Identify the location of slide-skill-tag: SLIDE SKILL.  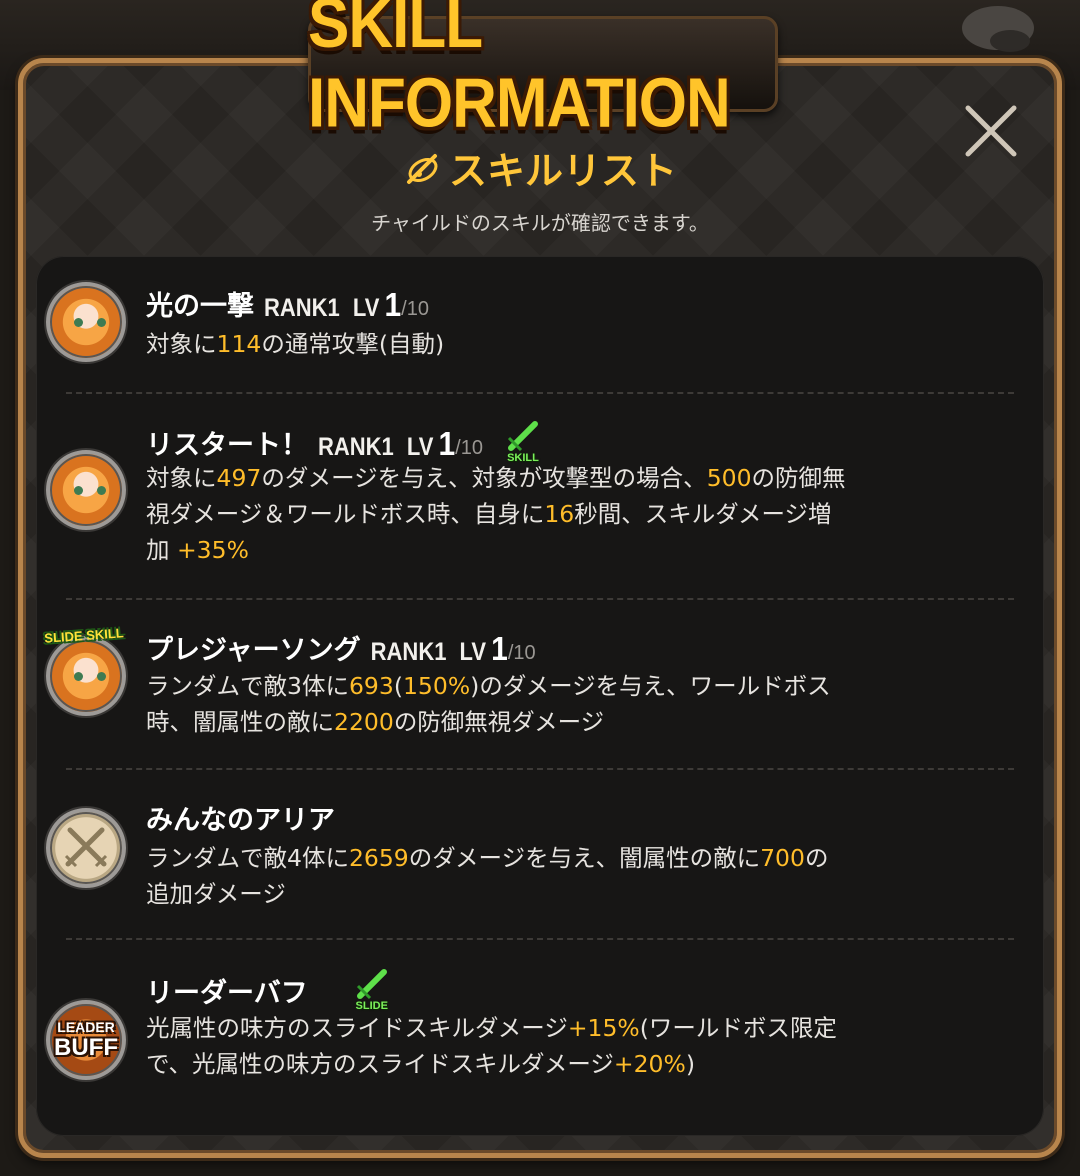
(84, 635).